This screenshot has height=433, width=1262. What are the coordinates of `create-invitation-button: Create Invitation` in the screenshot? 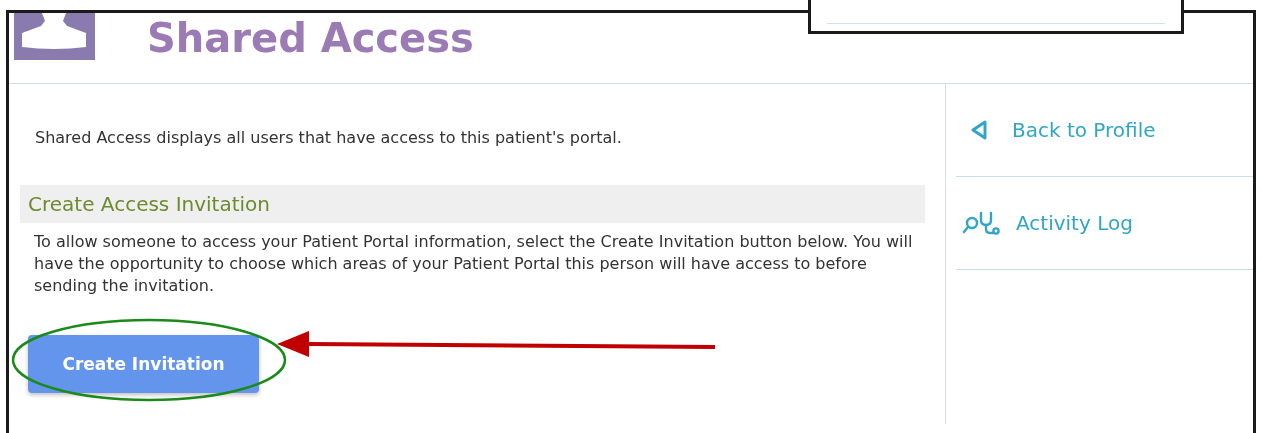 It's located at (143, 364).